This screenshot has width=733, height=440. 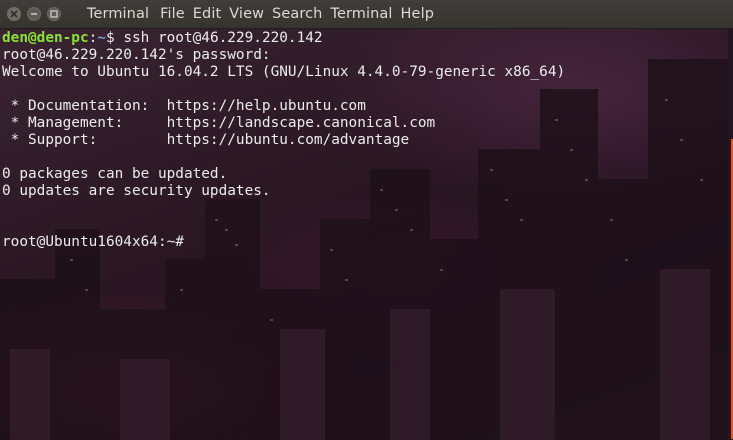 I want to click on output-line: 0 updates are security updates., so click(x=136, y=191).